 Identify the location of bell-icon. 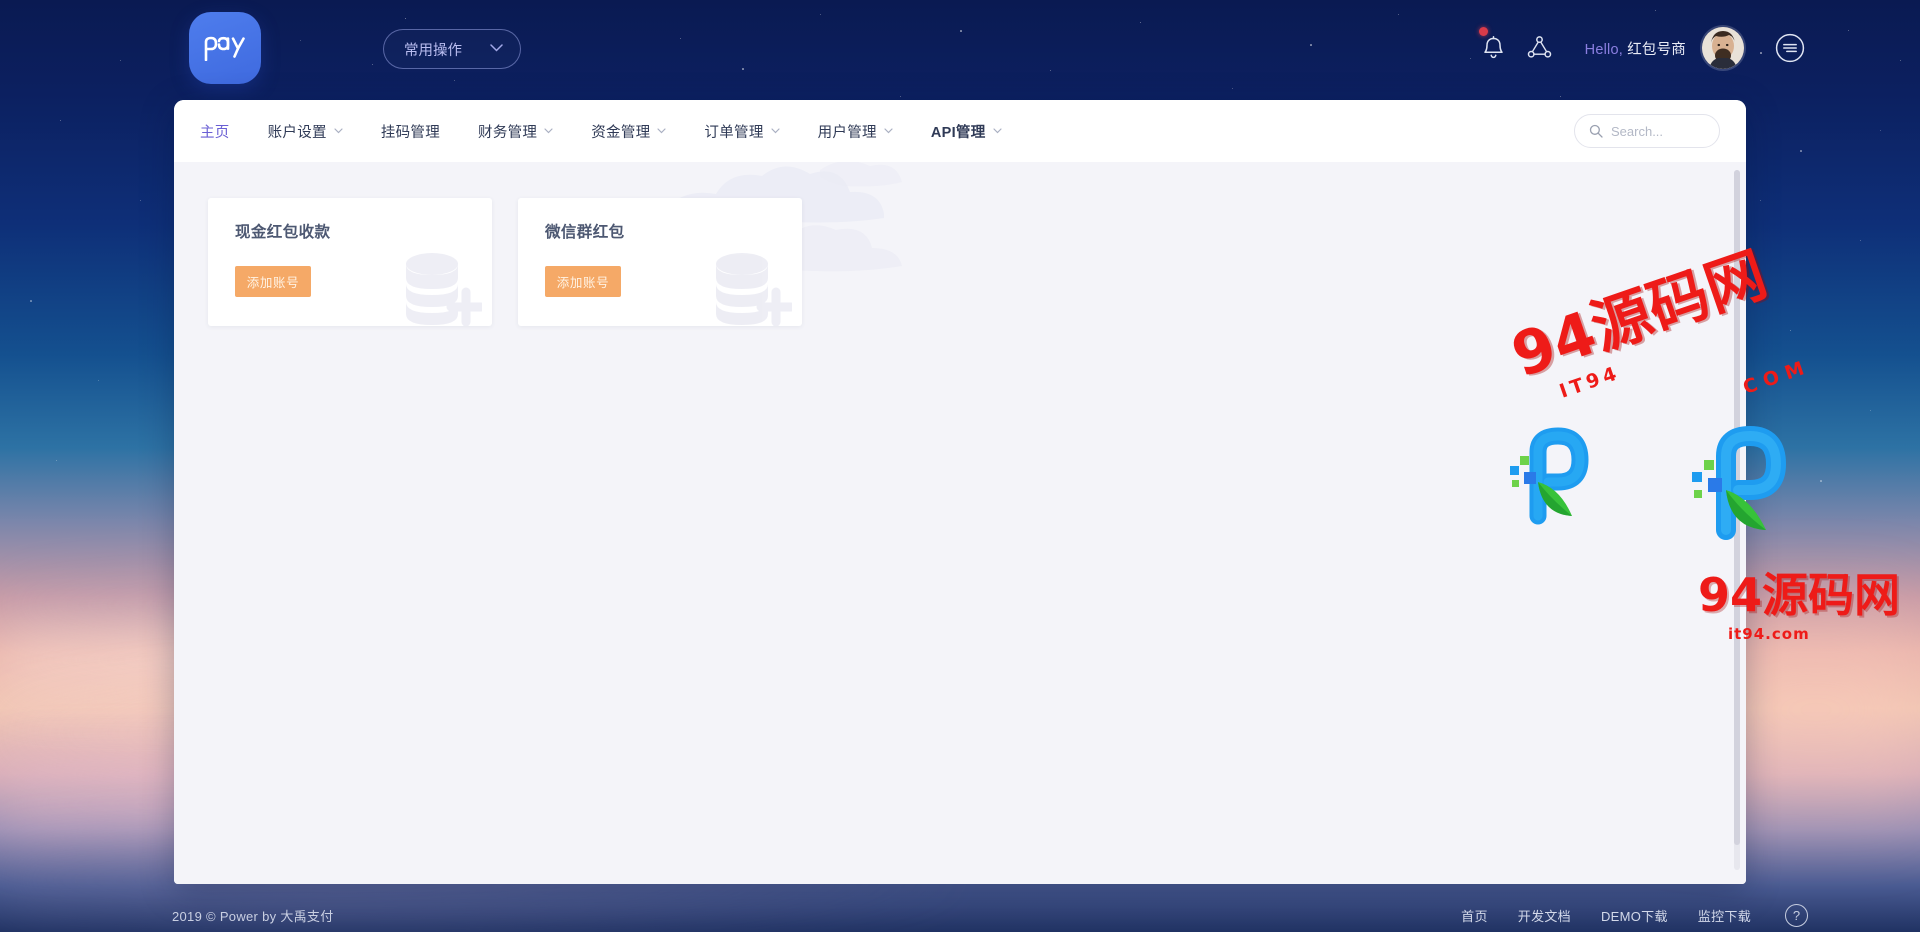
(1493, 46).